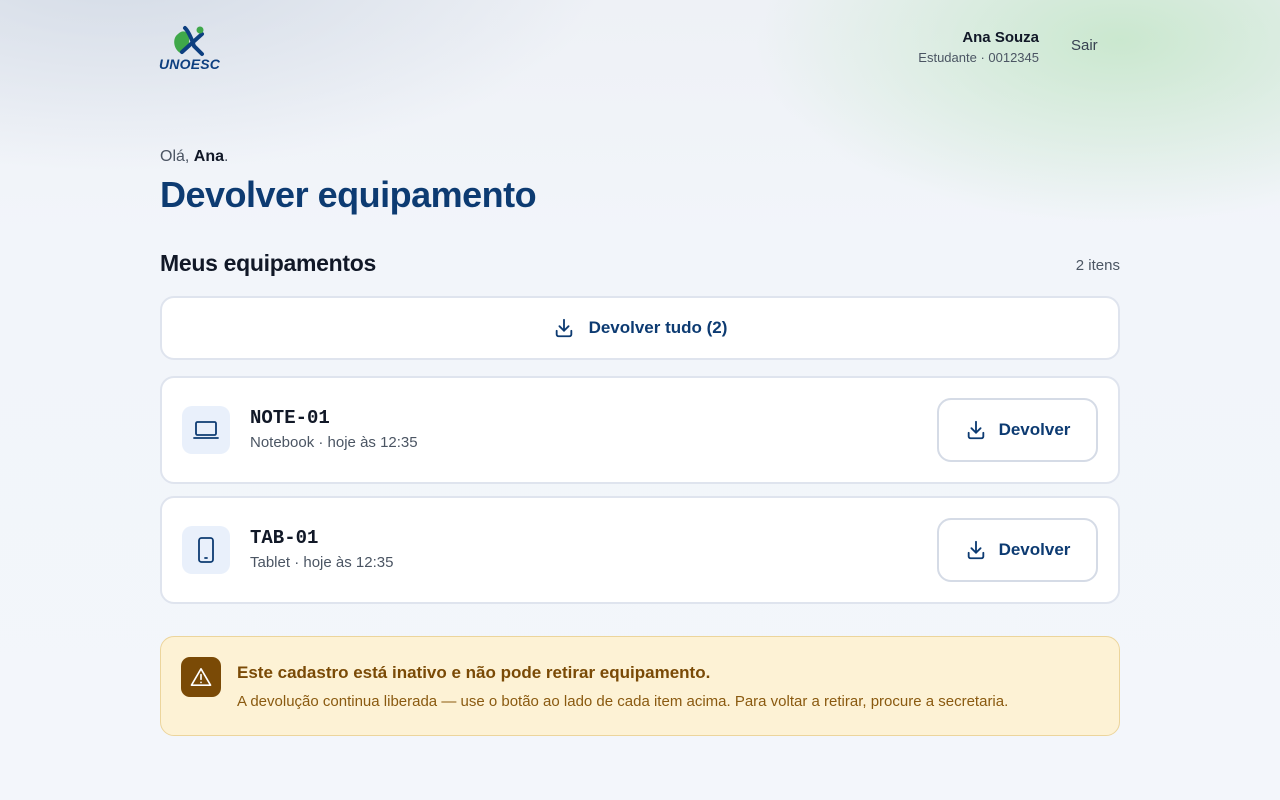 Image resolution: width=1280 pixels, height=800 pixels. I want to click on section-title: Meus equipamentos, so click(268, 263).